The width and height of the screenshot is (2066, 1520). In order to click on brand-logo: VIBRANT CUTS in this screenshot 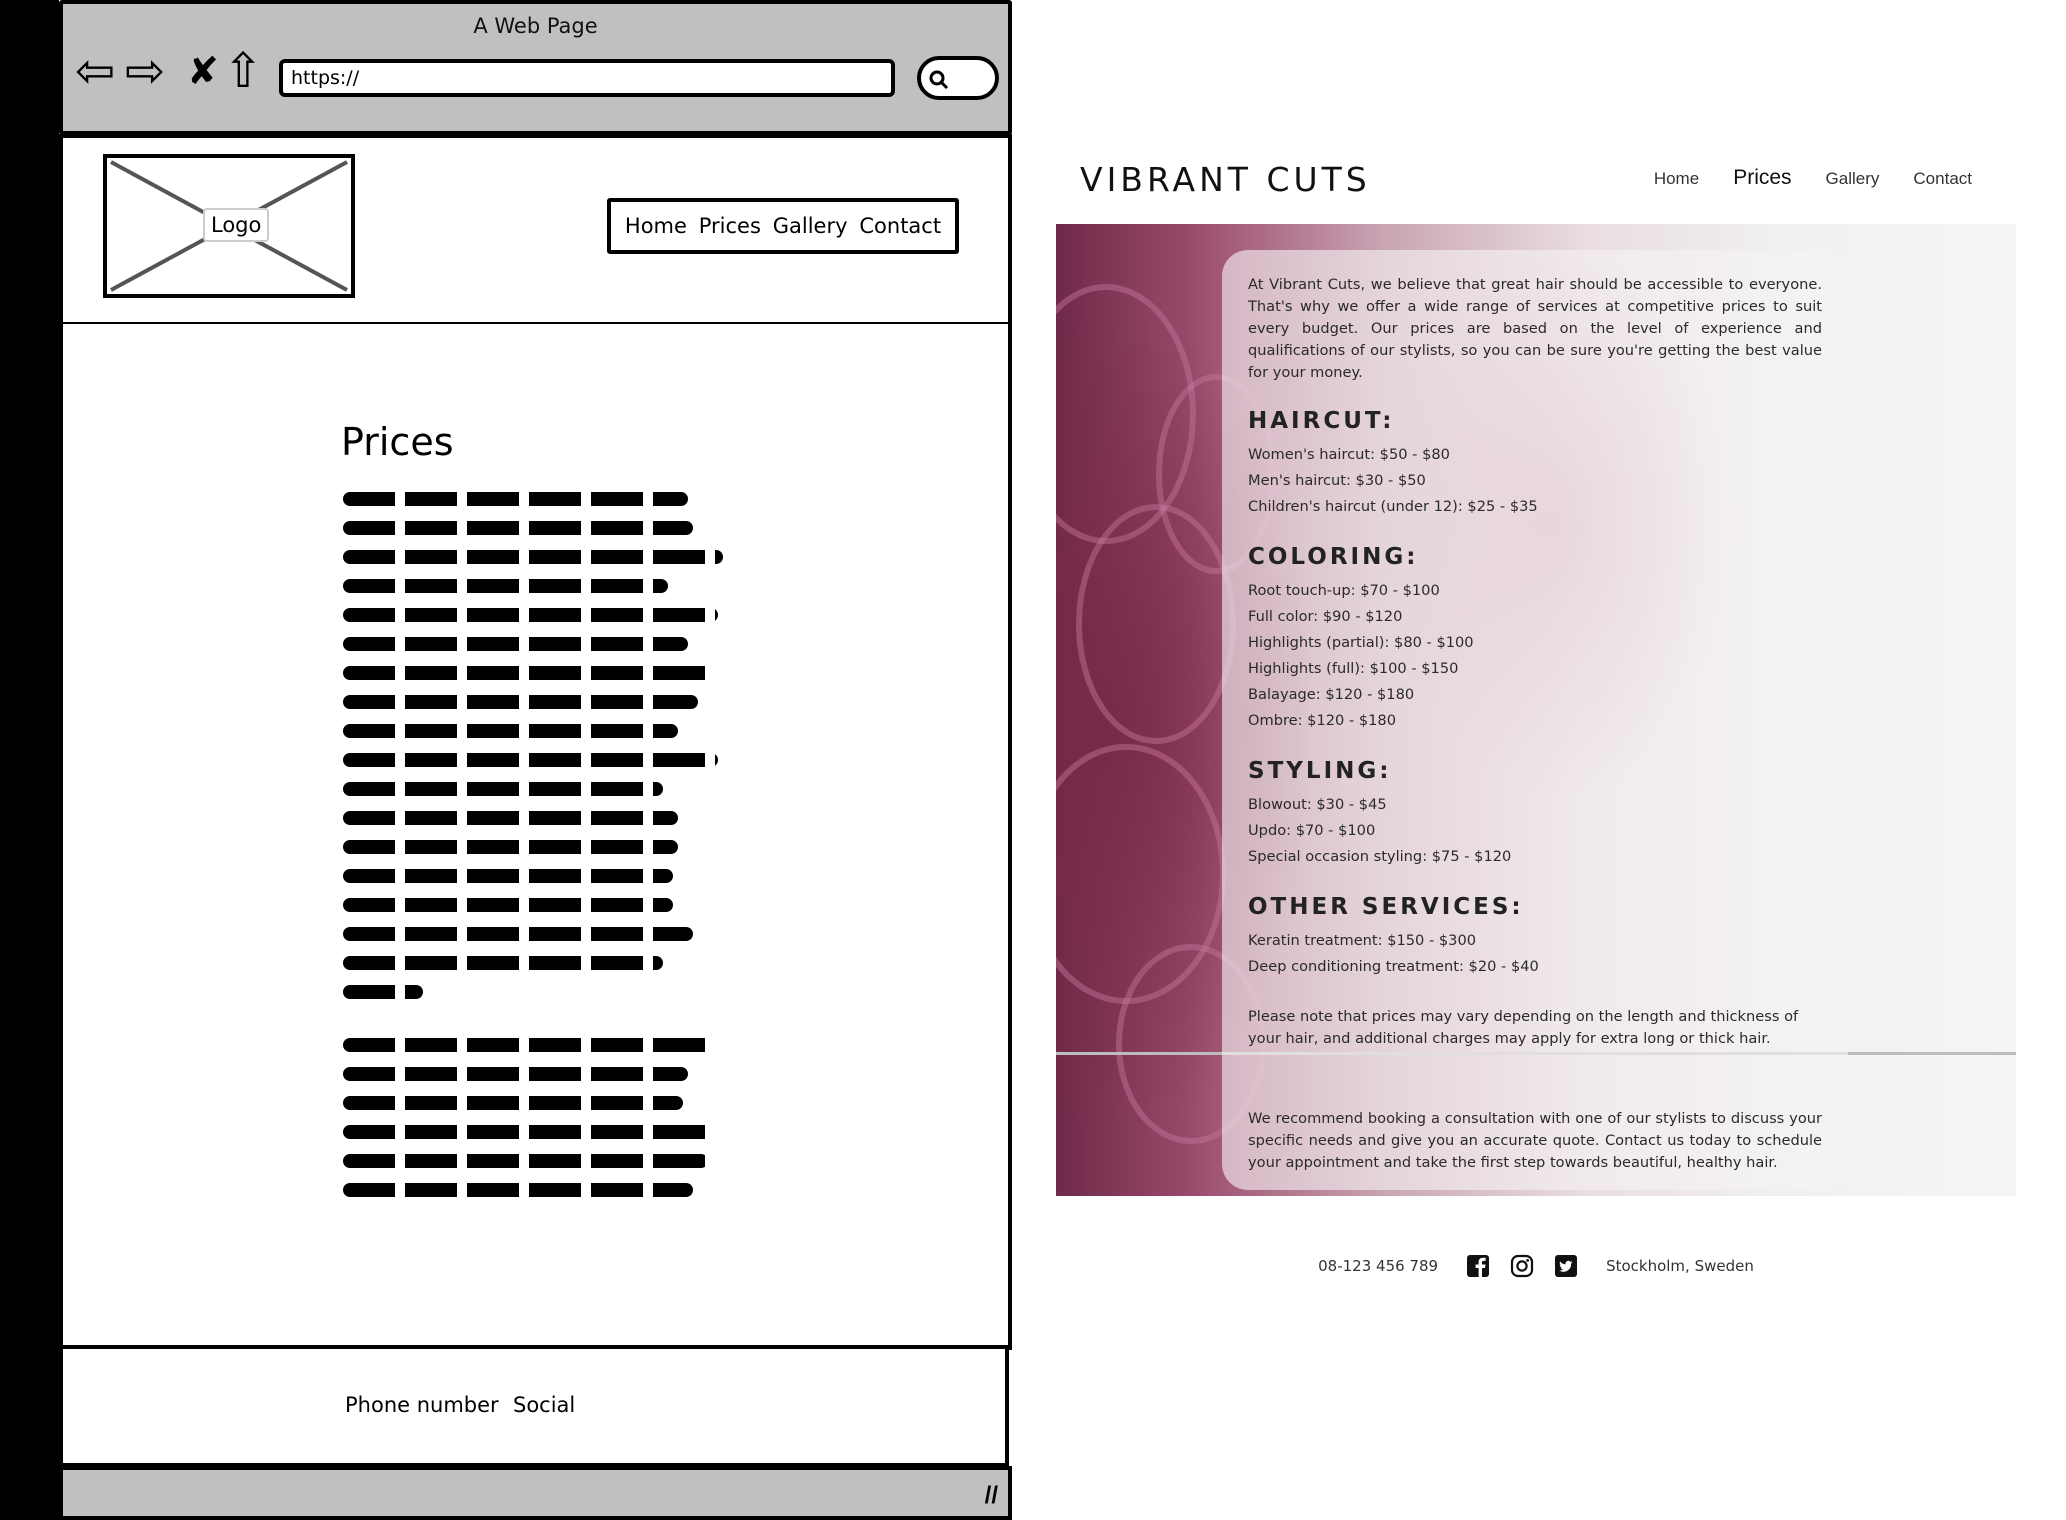, I will do `click(1225, 179)`.